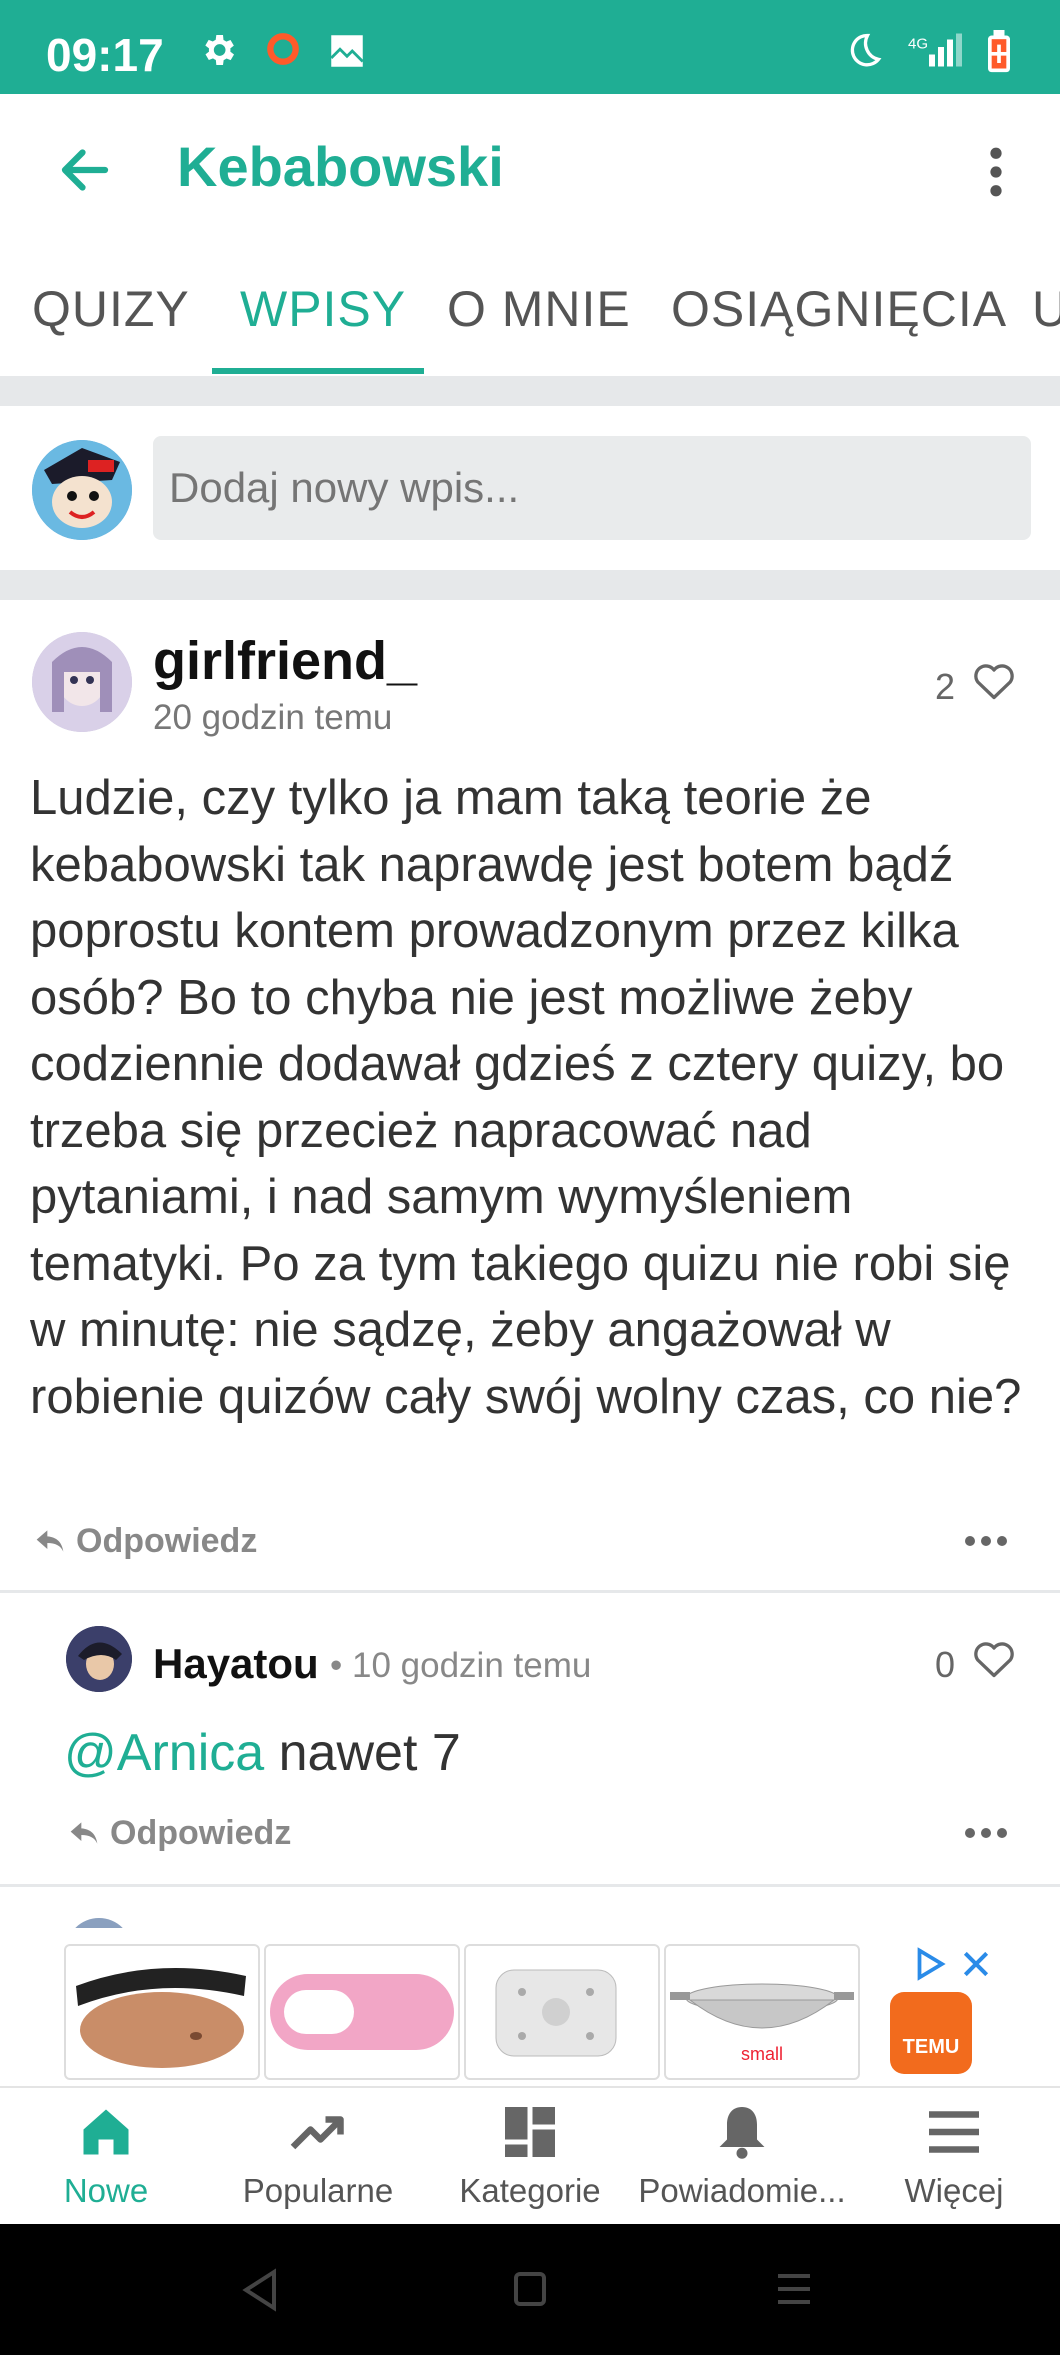  What do you see at coordinates (976, 1964) in the screenshot?
I see `close-icon` at bounding box center [976, 1964].